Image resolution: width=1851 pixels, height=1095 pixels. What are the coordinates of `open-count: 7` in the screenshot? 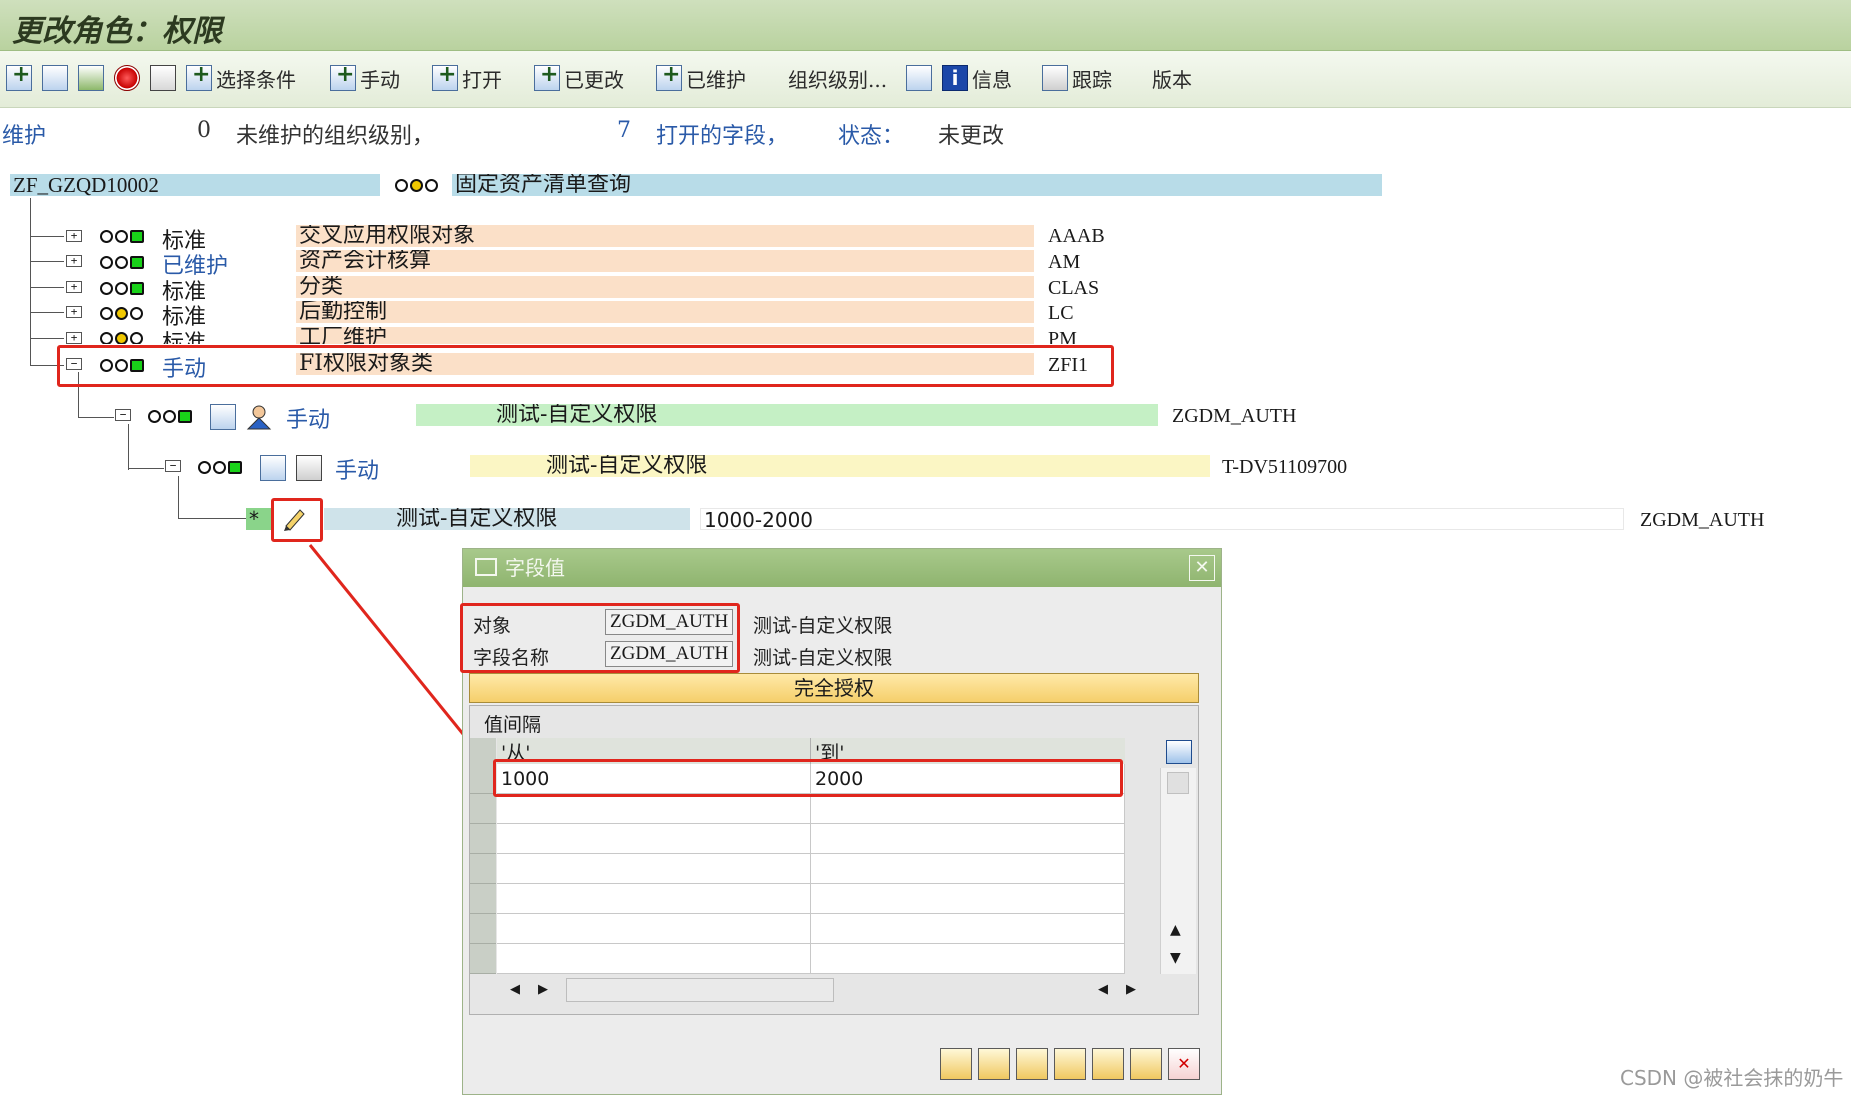 It's located at (624, 130).